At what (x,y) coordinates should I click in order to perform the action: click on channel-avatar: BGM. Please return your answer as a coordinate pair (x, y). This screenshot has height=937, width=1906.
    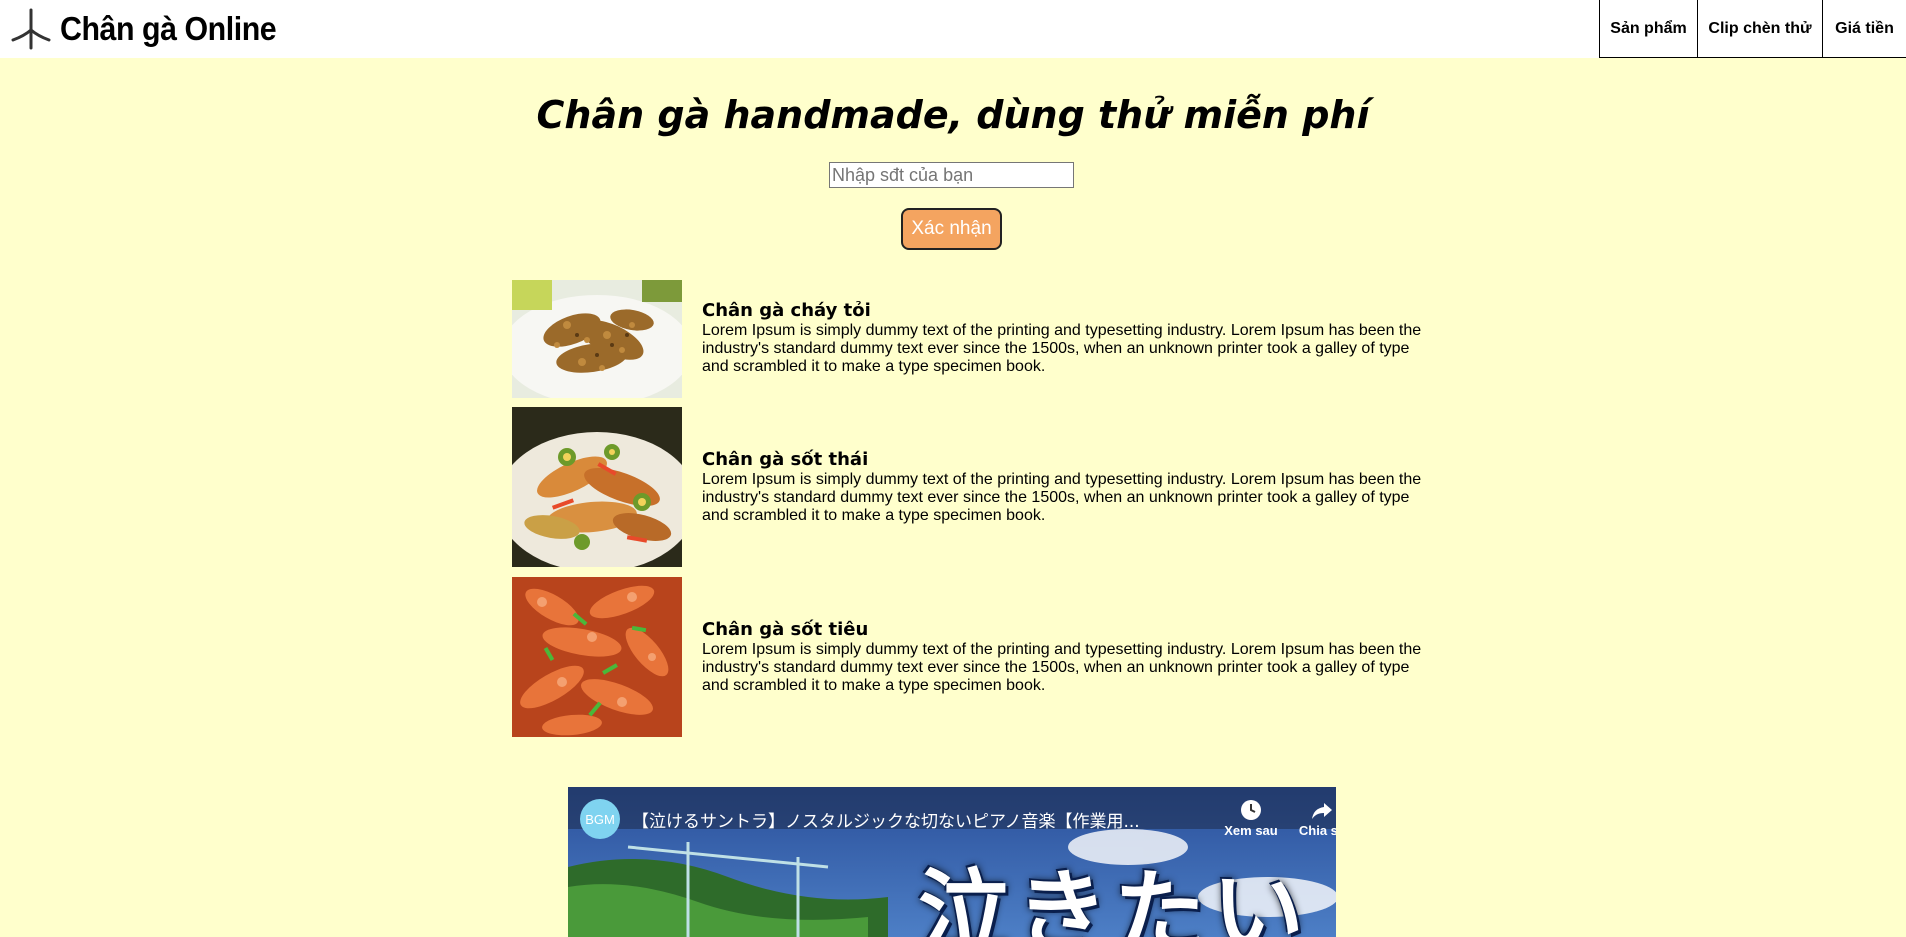
    Looking at the image, I should click on (600, 819).